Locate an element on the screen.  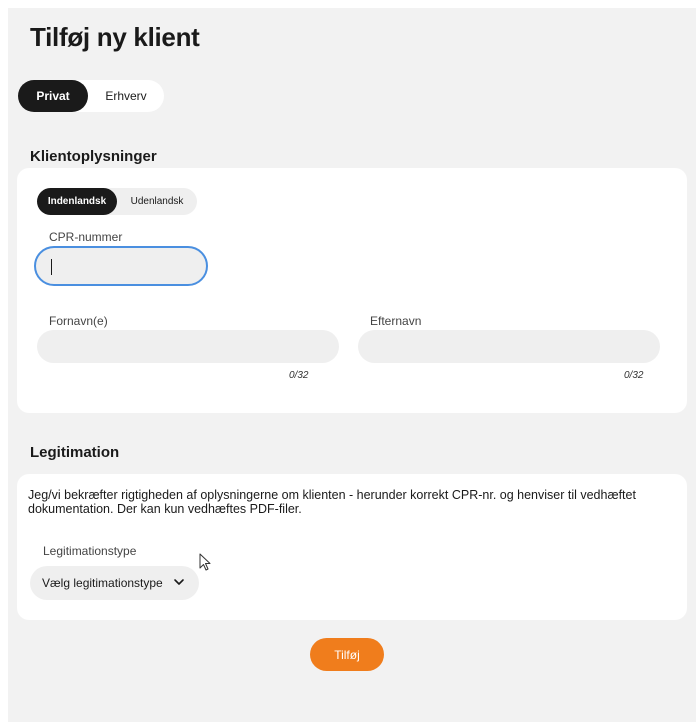
chevron-down-icon is located at coordinates (179, 582).